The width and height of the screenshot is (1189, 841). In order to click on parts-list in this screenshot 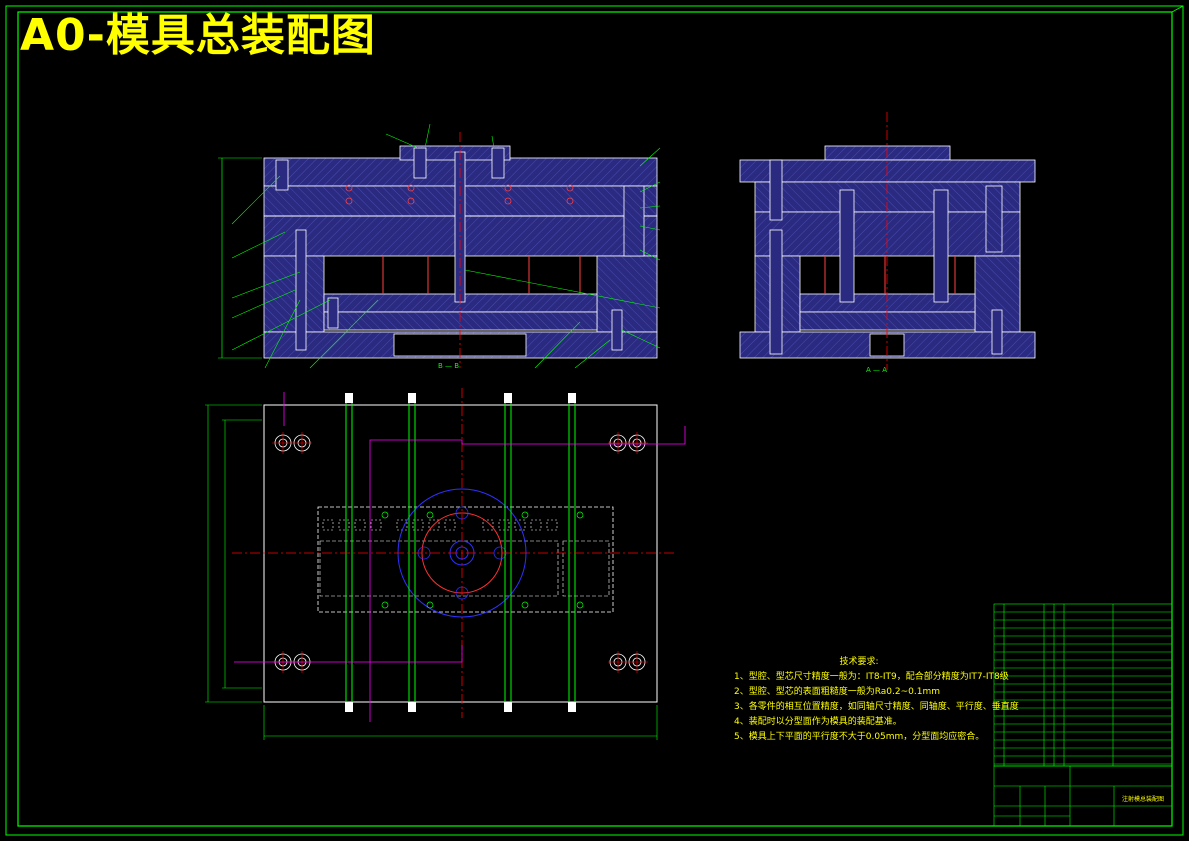, I will do `click(1083, 685)`.